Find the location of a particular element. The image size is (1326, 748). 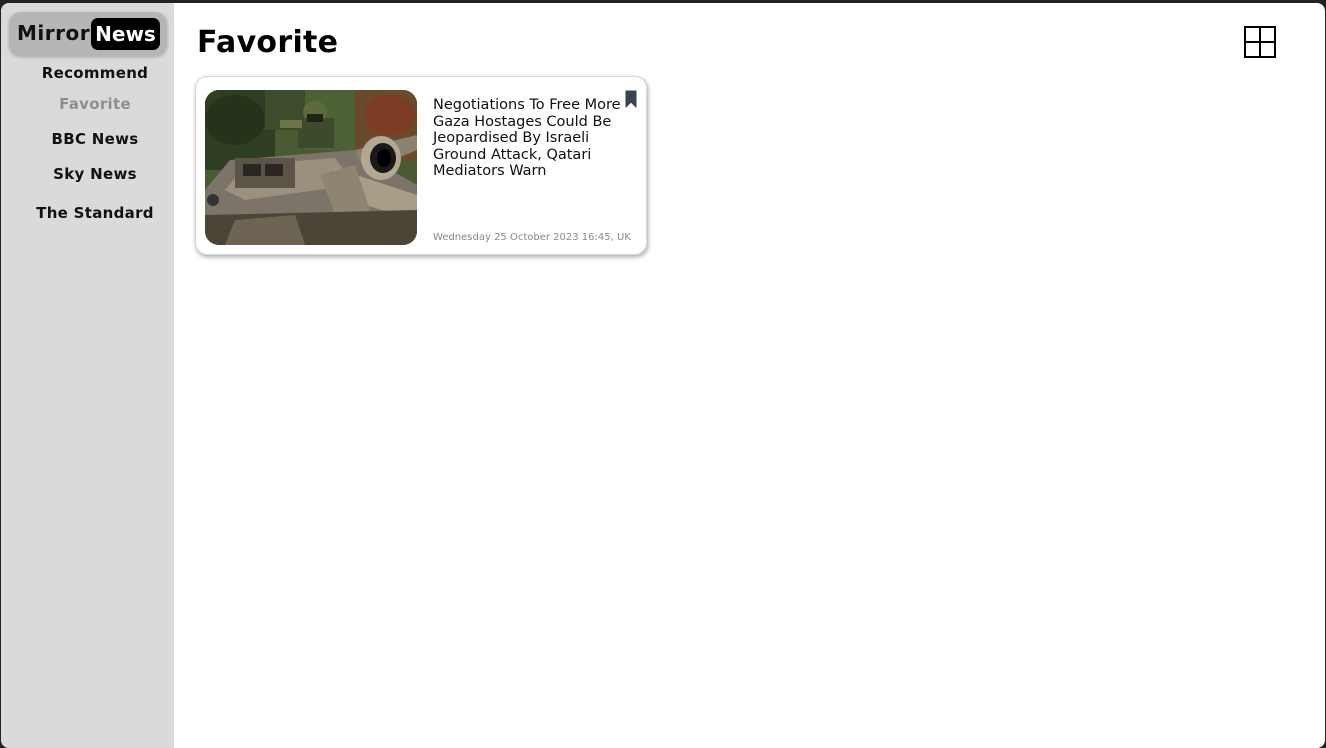

page-title: Favorite is located at coordinates (268, 42).